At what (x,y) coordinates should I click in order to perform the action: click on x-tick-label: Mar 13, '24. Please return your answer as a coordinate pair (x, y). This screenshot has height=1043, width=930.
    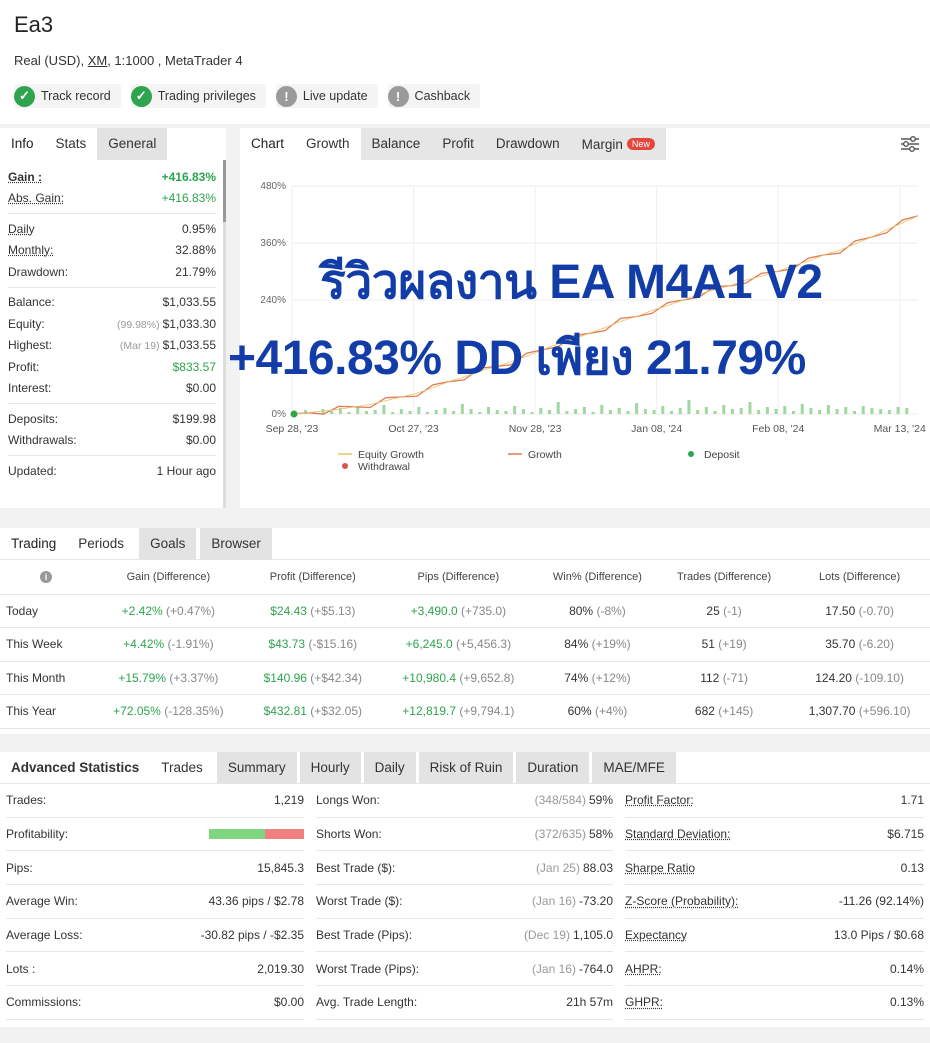
    Looking at the image, I should click on (900, 429).